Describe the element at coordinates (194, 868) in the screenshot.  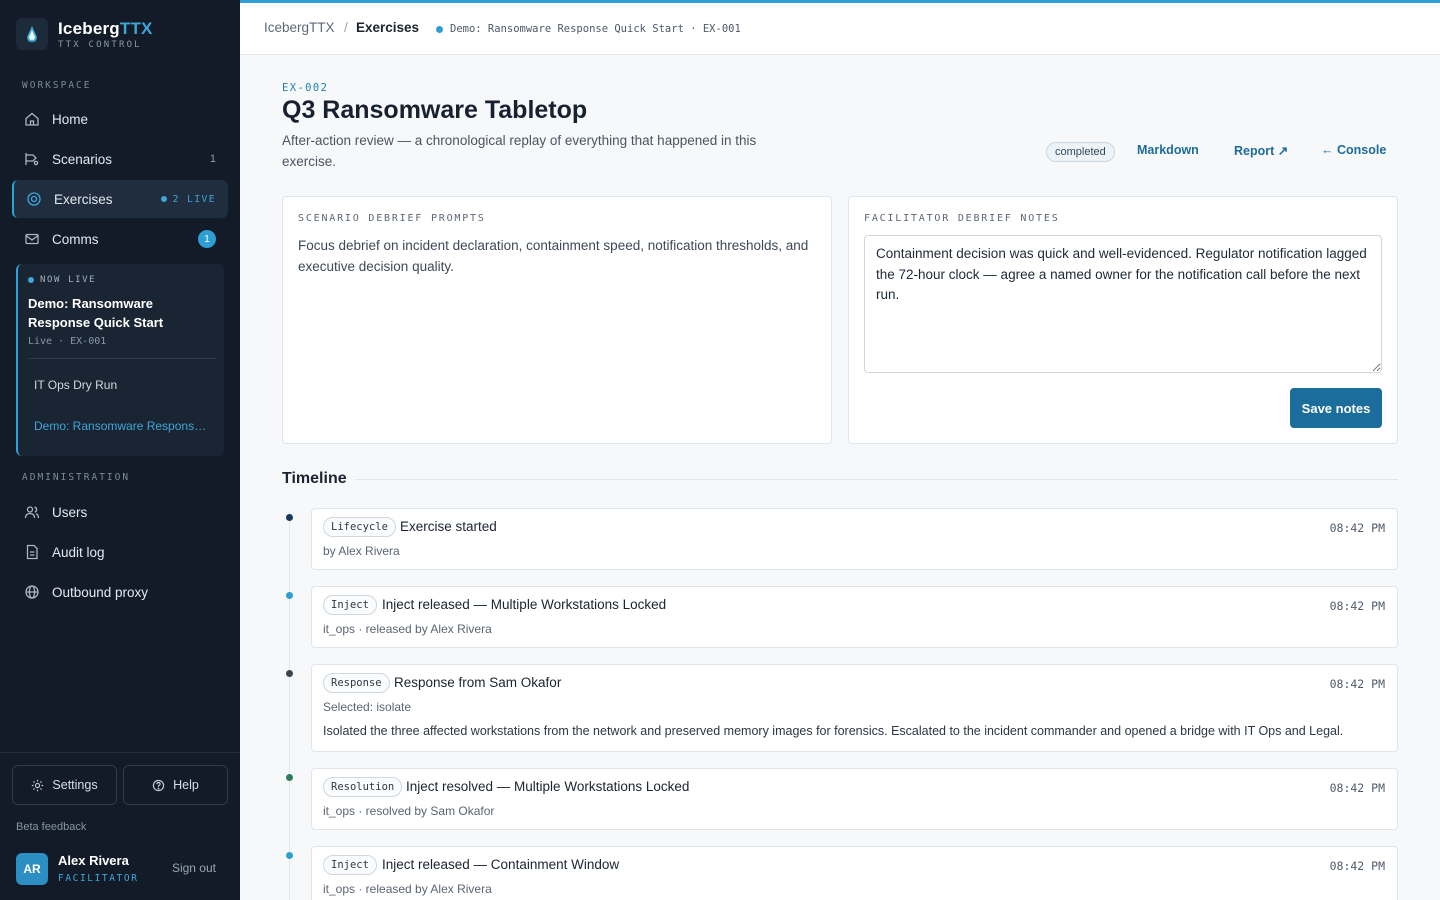
I see `sign-out-button: Sign out` at that location.